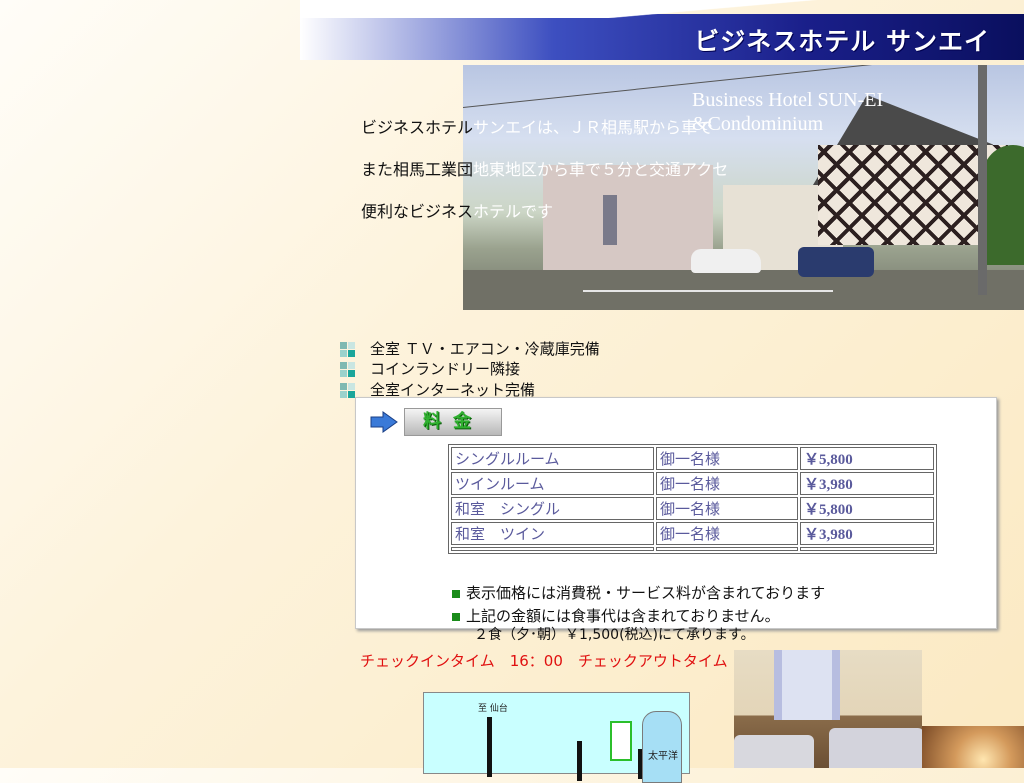 This screenshot has width=1024, height=783. What do you see at coordinates (788, 112) in the screenshot?
I see `hero-caption: Business Hotel SUN-EI &Condominium` at bounding box center [788, 112].